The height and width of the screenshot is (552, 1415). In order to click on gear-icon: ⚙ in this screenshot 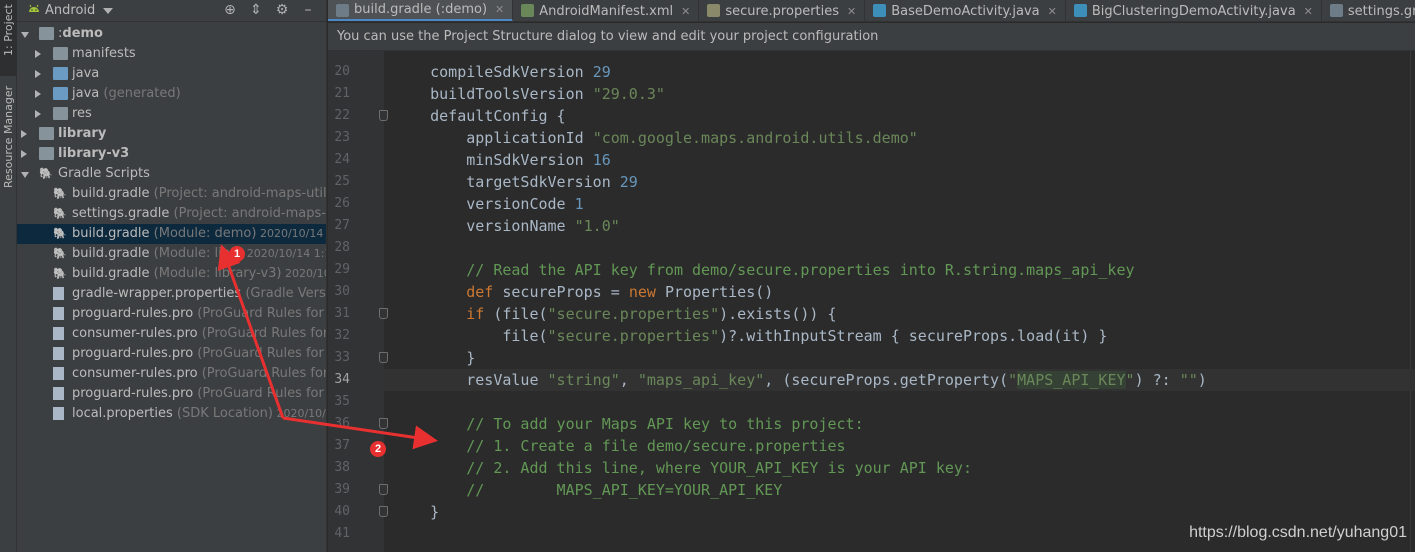, I will do `click(282, 10)`.